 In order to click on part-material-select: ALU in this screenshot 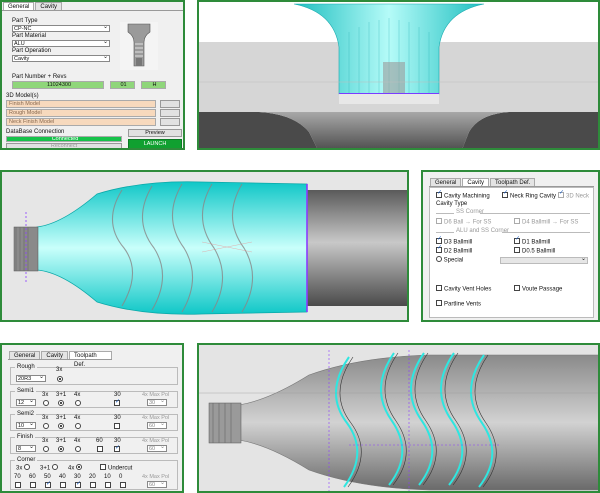, I will do `click(61, 43)`.